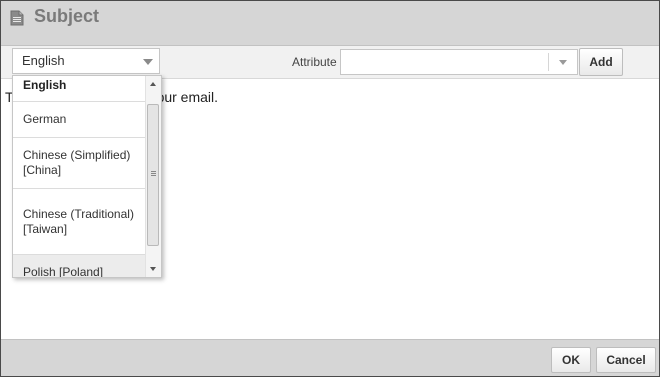 The width and height of the screenshot is (660, 377). I want to click on language-option-chinese-traditional: Chinese (Traditional) [Taiwan], so click(79, 222).